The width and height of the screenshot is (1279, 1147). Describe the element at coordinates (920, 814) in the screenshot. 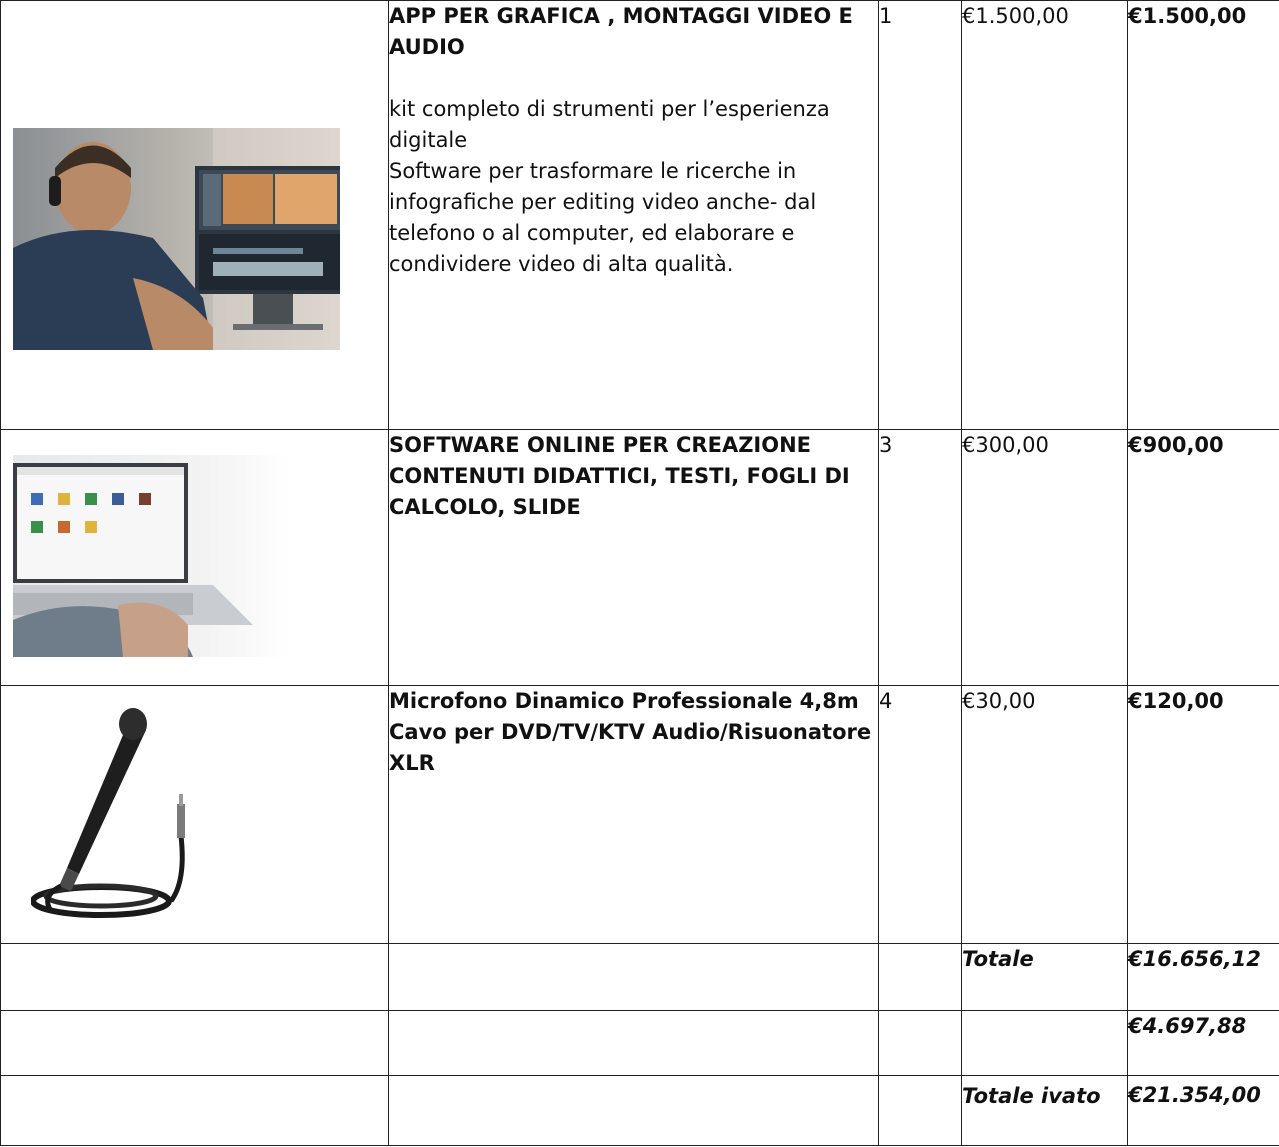

I see `item-quantity: 4` at that location.